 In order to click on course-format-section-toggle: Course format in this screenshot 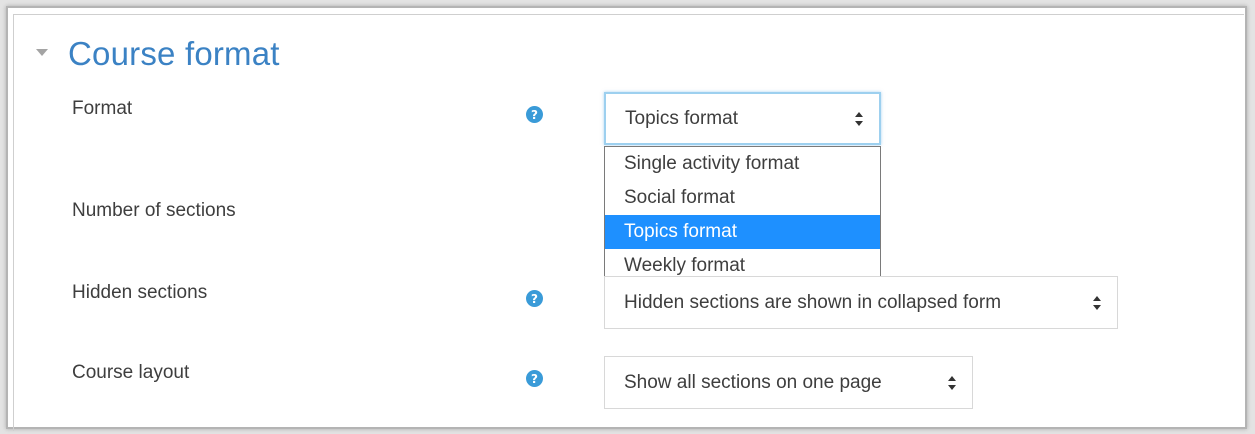, I will do `click(158, 54)`.